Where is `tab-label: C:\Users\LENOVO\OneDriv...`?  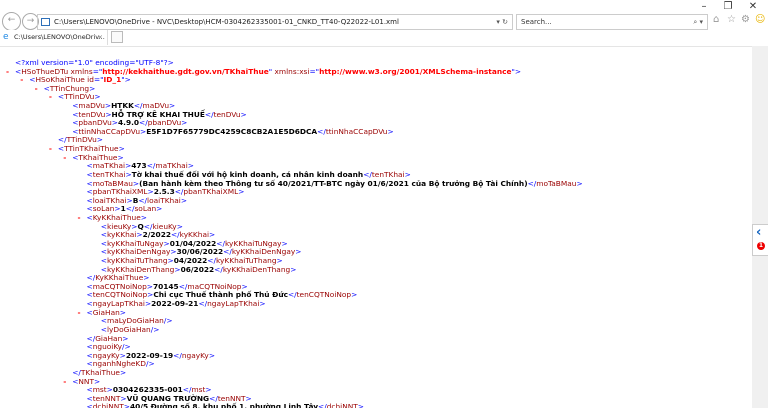 tab-label: C:\Users\LENOVO\OneDriv... is located at coordinates (59, 37).